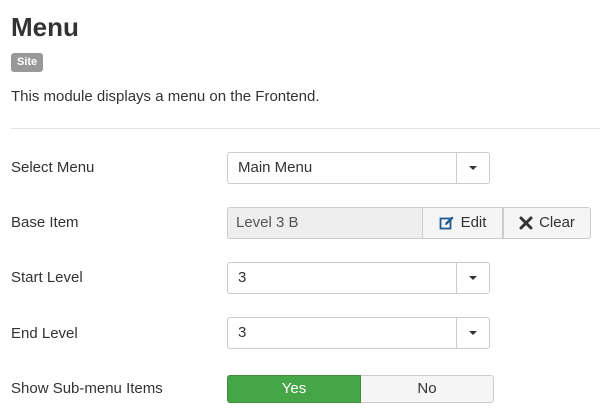 The image size is (600, 412). What do you see at coordinates (427, 389) in the screenshot?
I see `show-submenu-no-button: No` at bounding box center [427, 389].